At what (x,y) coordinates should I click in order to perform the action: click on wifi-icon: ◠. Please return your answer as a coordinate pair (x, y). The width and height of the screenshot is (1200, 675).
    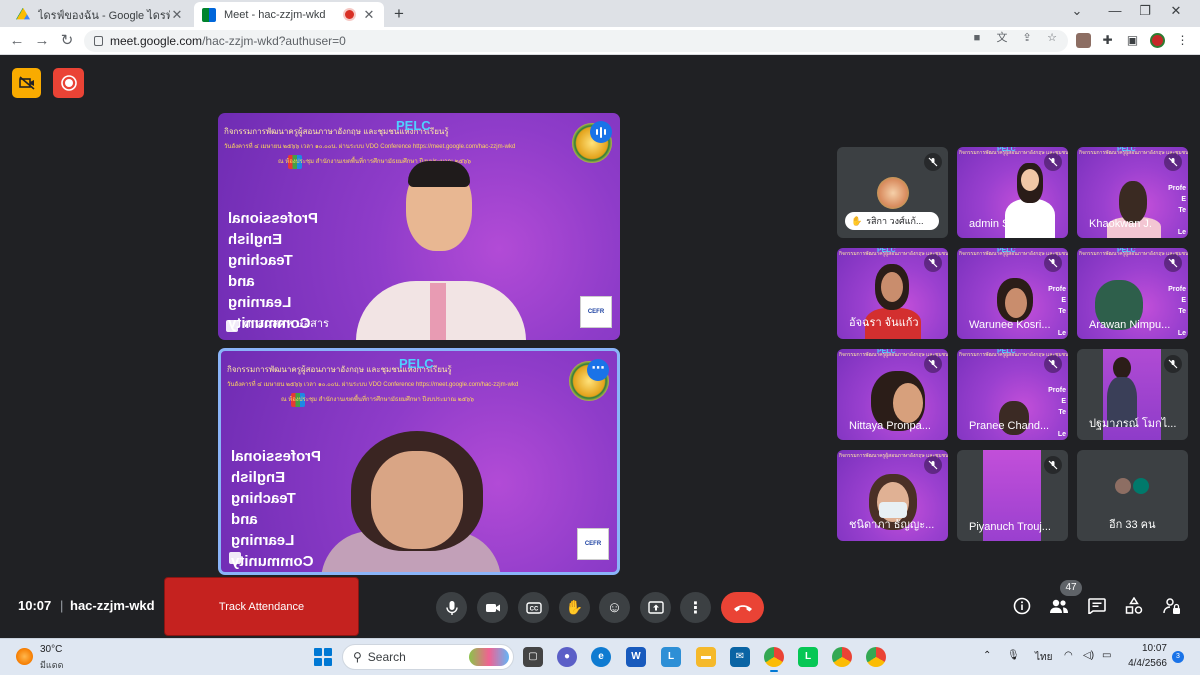
    Looking at the image, I should click on (1068, 655).